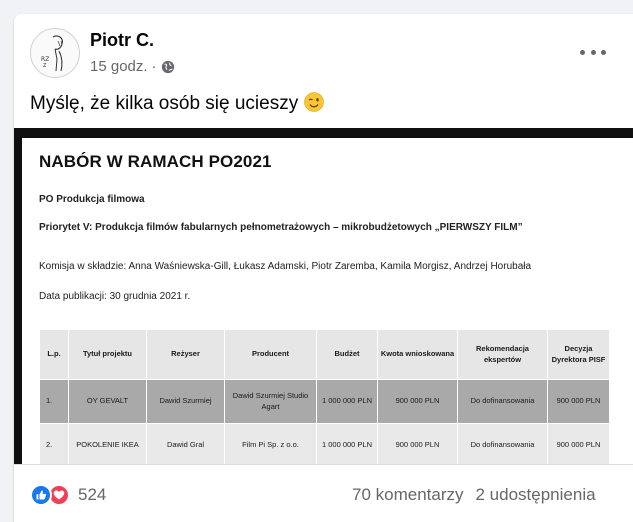 The image size is (633, 522). Describe the element at coordinates (185, 401) in the screenshot. I see `table-cell: Dawid Szurmiej` at that location.